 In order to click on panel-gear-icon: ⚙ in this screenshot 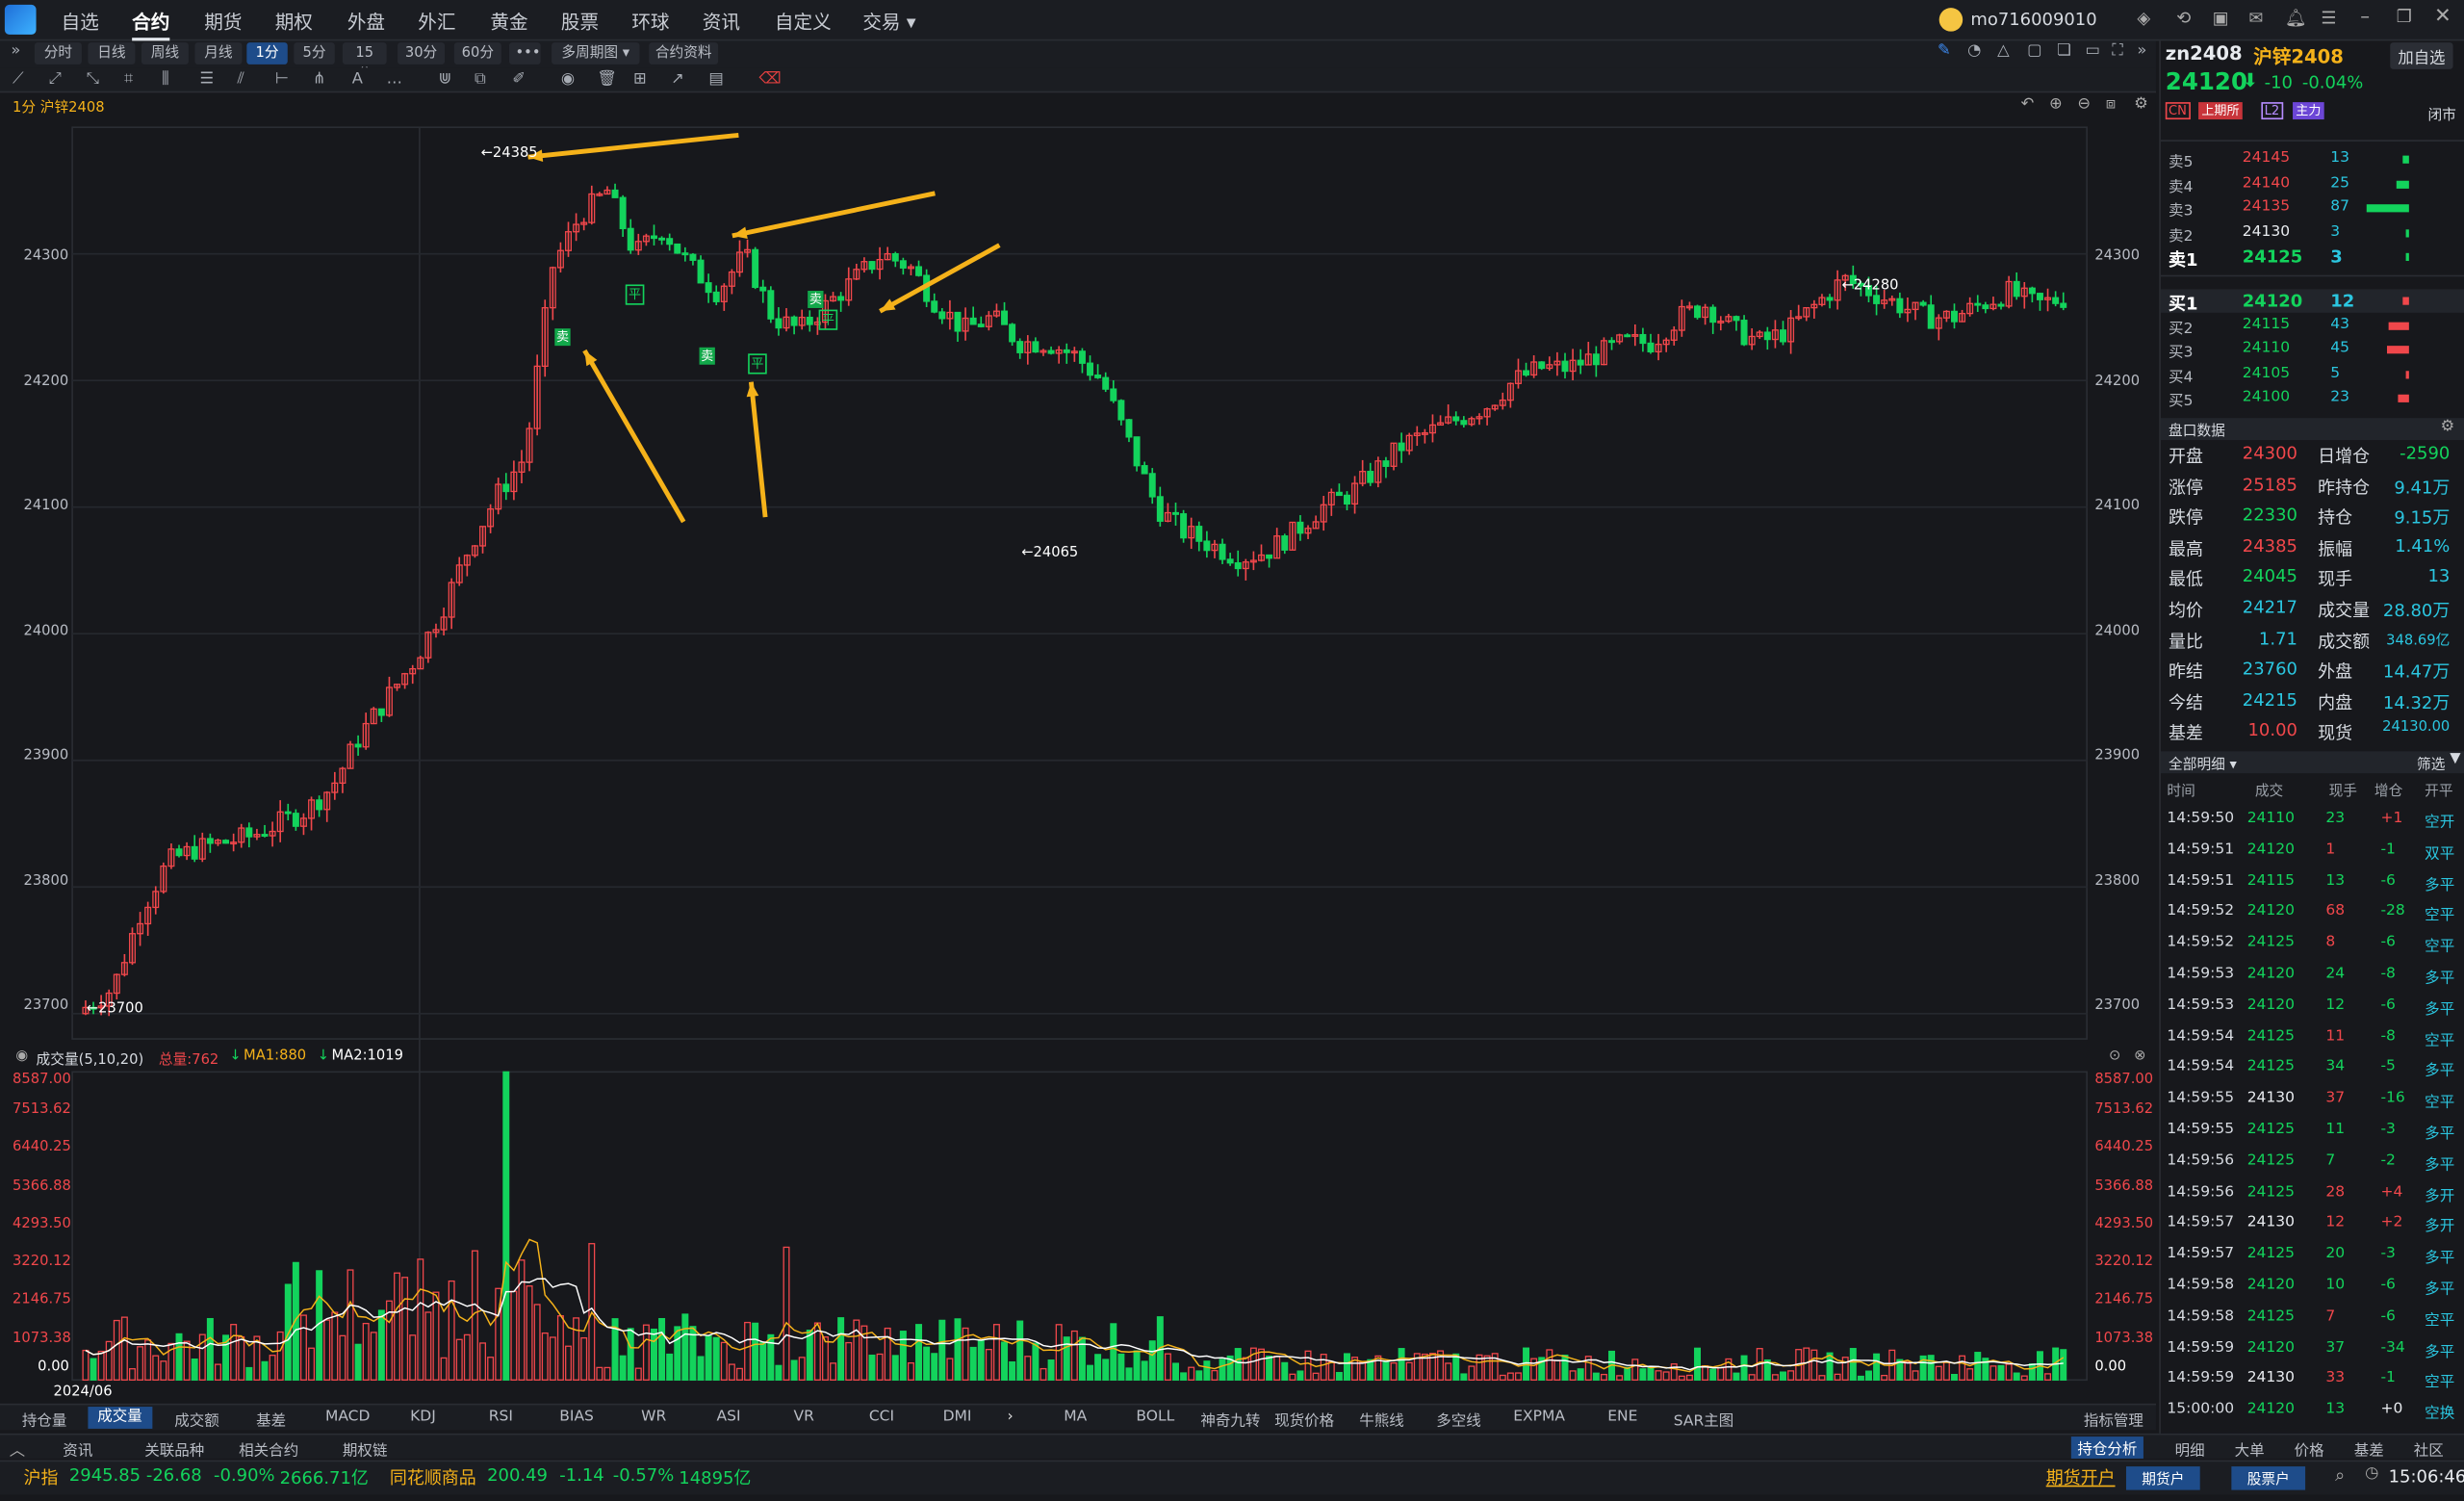, I will do `click(2448, 426)`.